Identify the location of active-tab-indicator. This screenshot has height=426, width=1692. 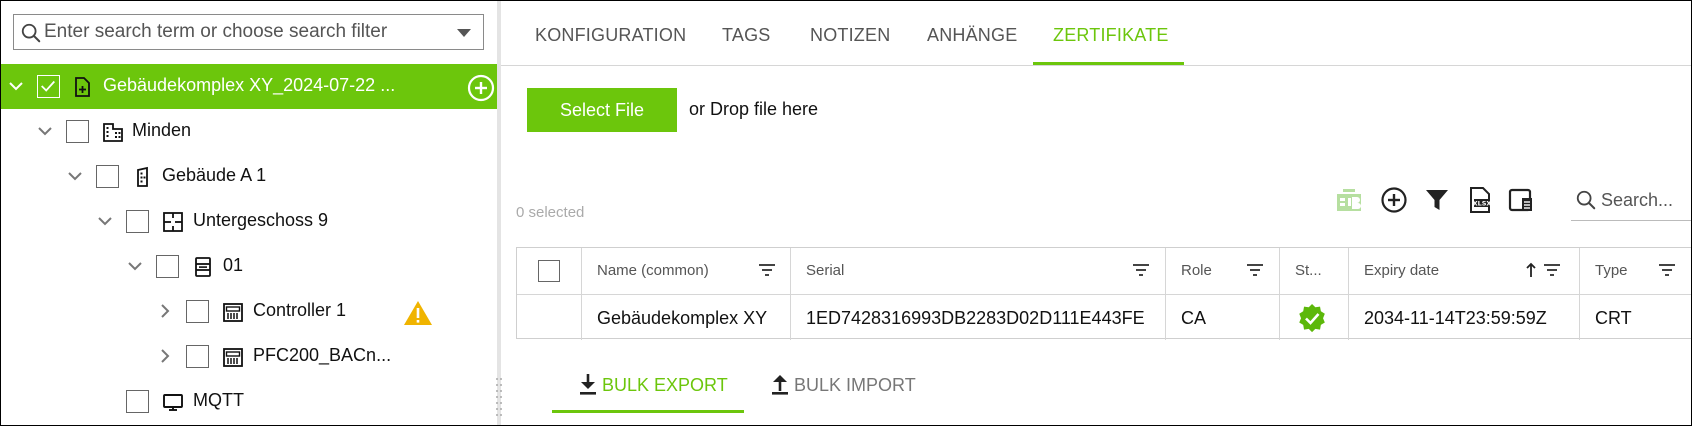
(1108, 63).